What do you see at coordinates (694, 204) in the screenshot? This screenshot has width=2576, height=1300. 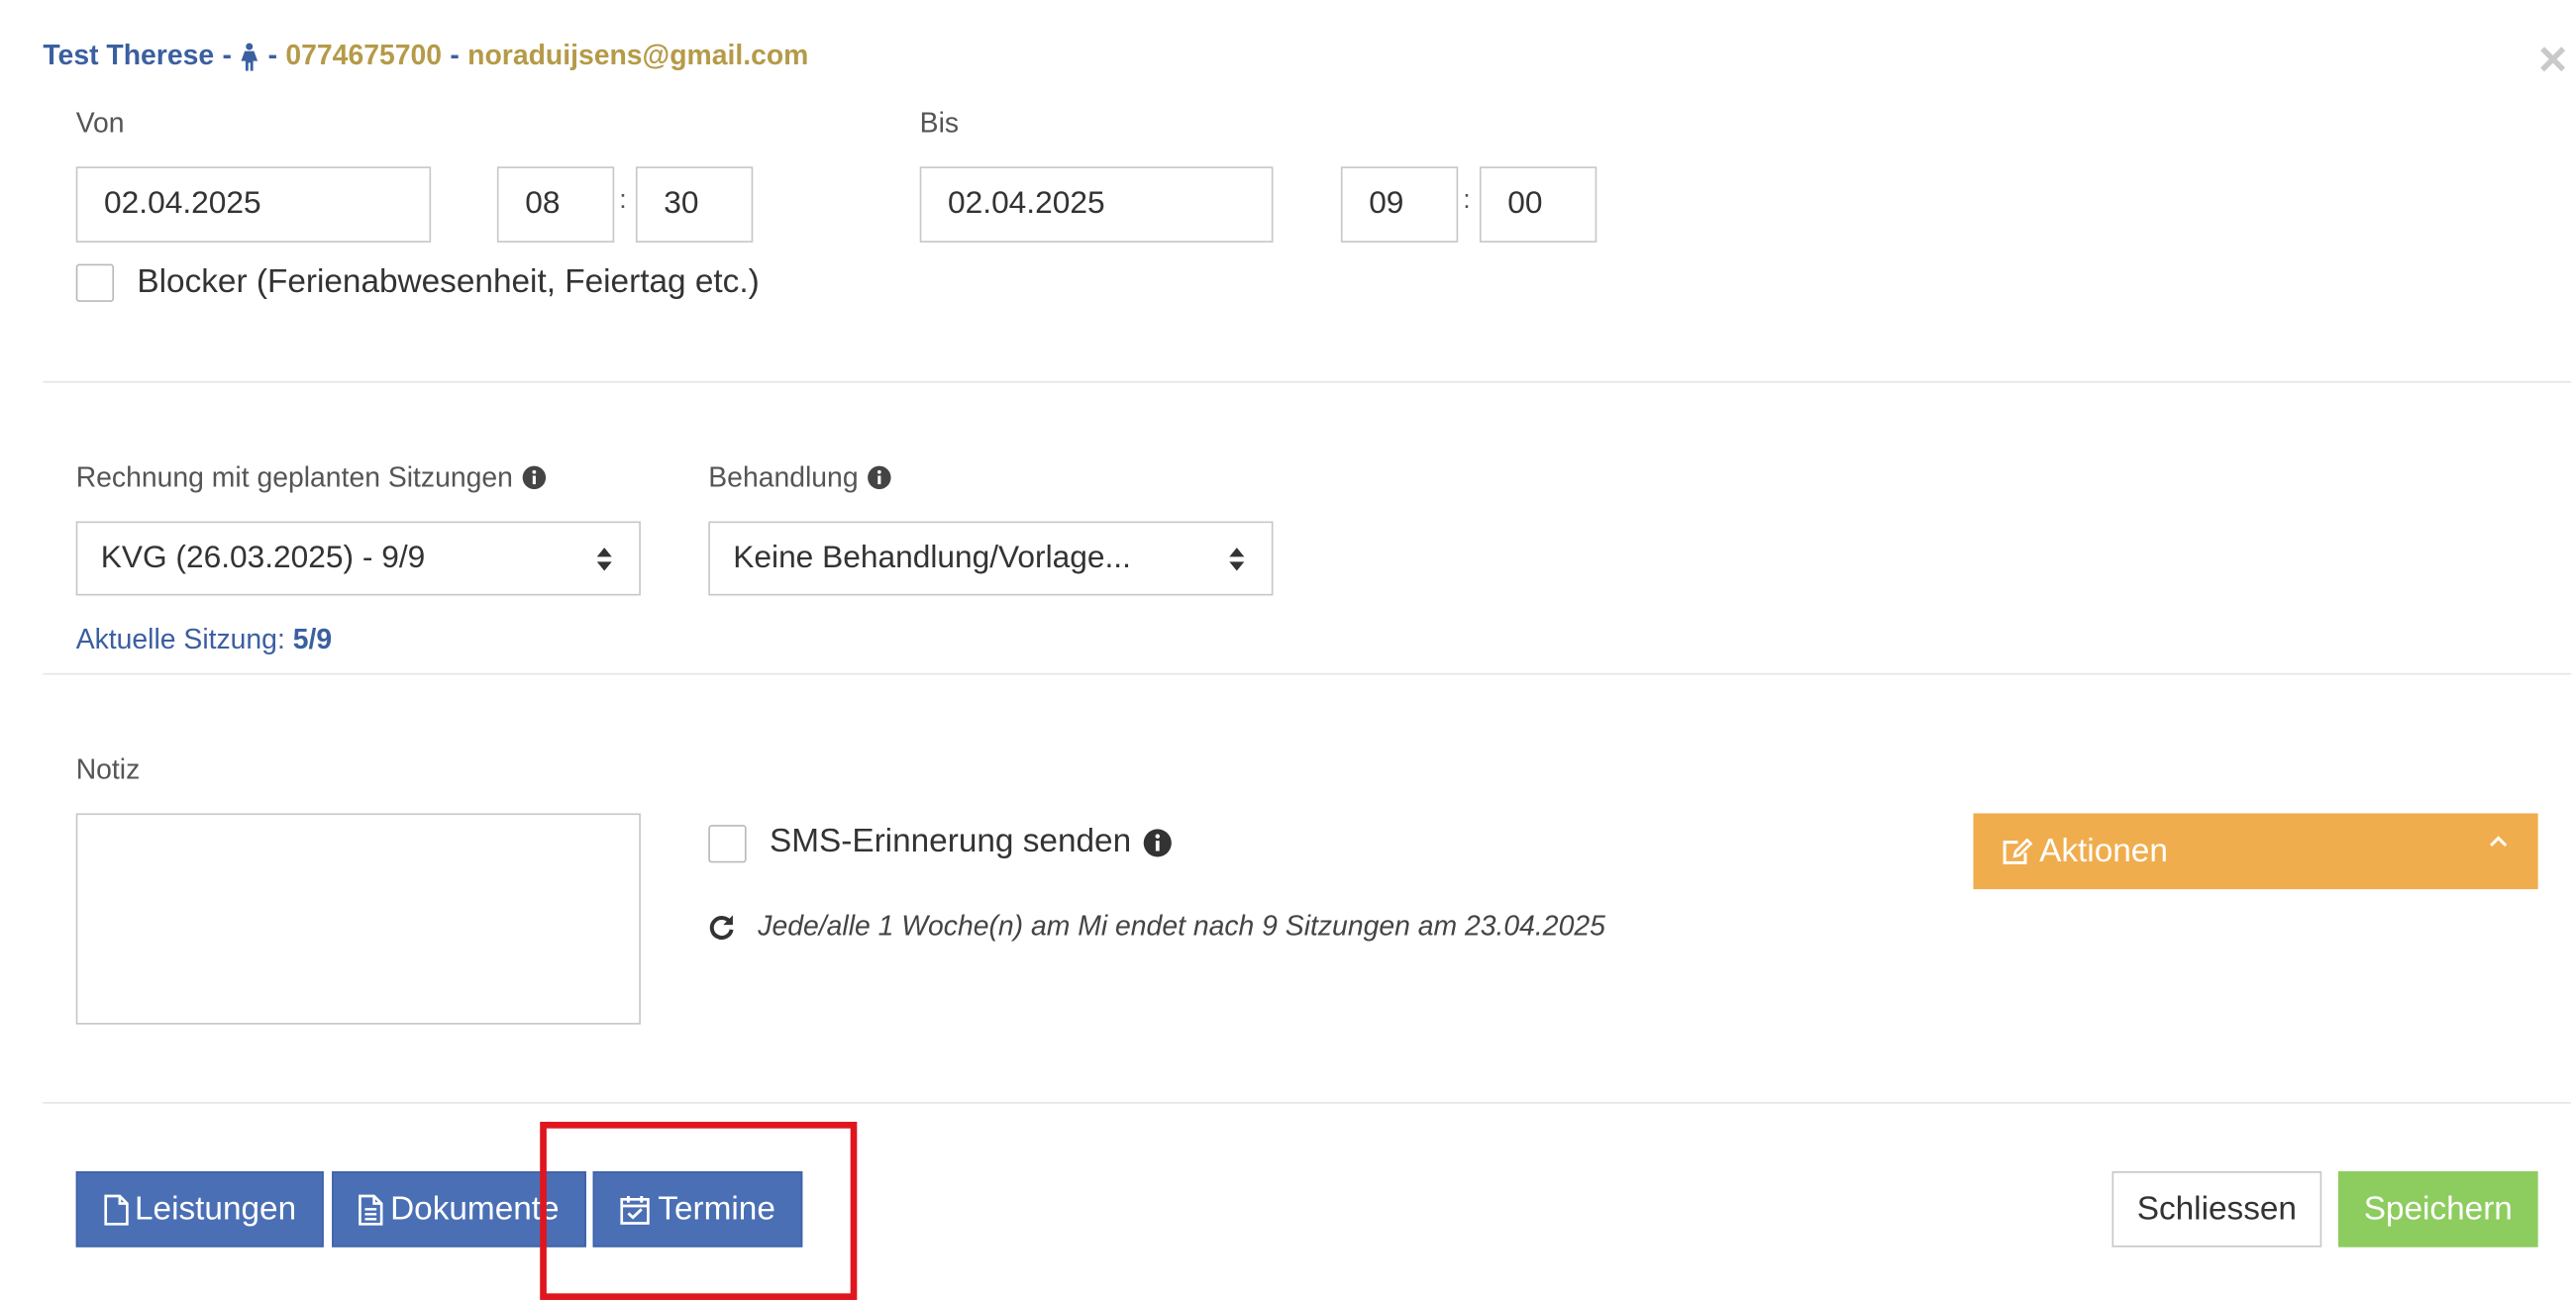 I see `from-minute-input: 30` at bounding box center [694, 204].